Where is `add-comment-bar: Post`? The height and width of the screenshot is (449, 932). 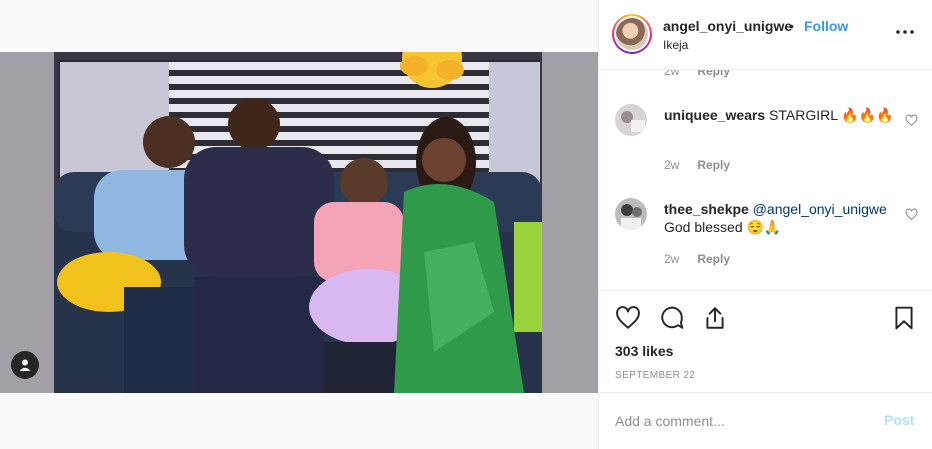 add-comment-bar: Post is located at coordinates (765, 420).